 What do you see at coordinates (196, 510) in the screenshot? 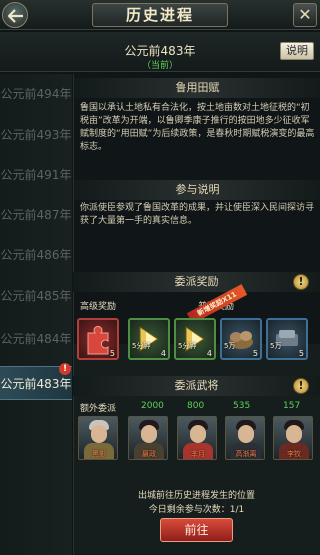
I see `remaining-attempts: 今日剩余参与次数：1/1` at bounding box center [196, 510].